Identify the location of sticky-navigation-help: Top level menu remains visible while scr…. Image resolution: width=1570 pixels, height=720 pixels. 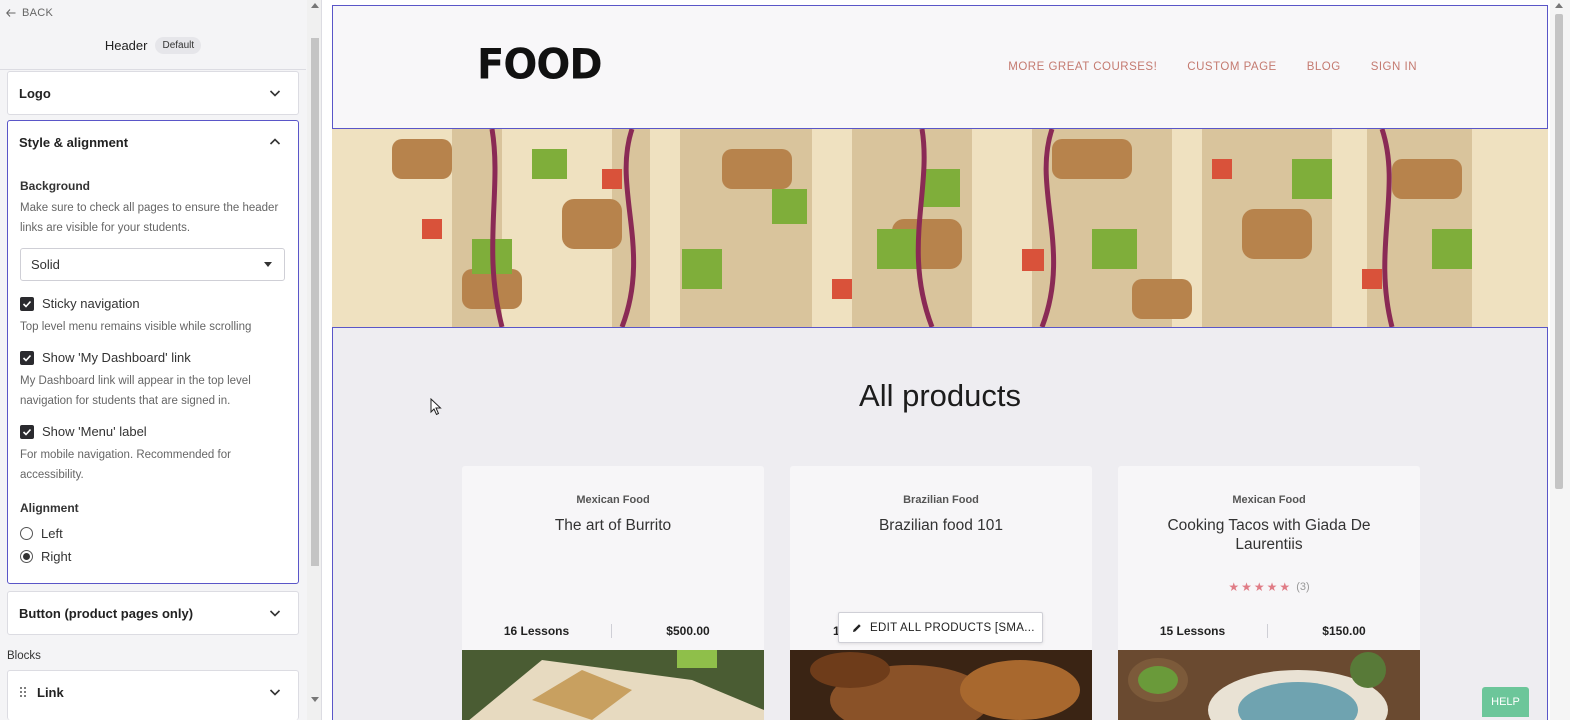
(136, 327).